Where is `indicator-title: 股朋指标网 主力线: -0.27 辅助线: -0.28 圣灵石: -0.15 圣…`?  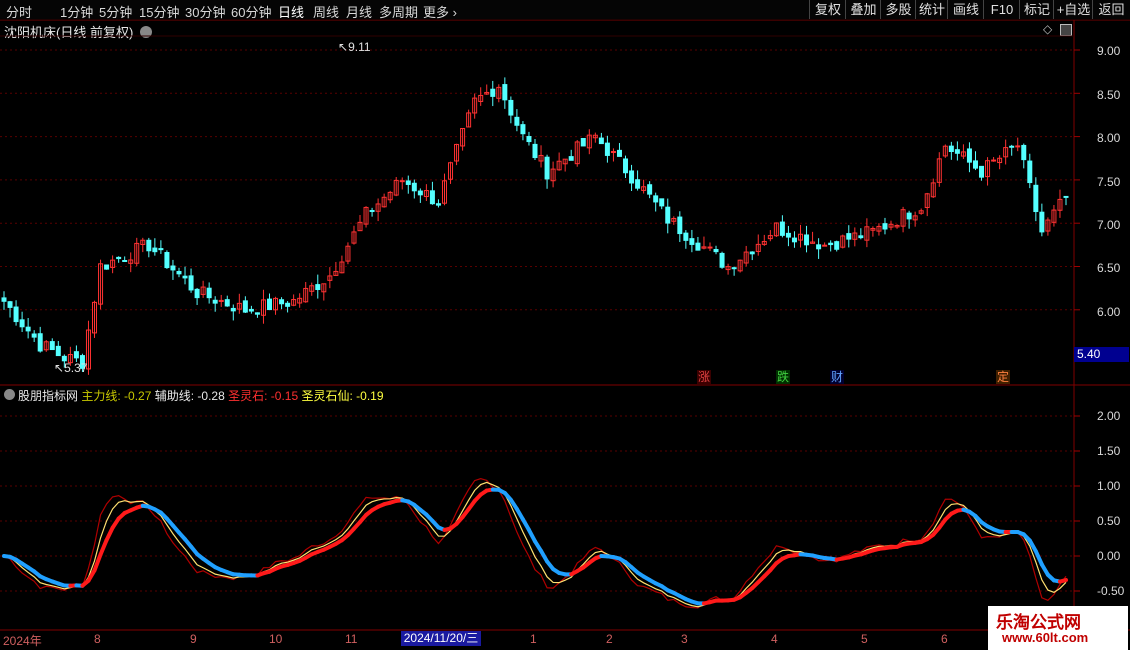
indicator-title: 股朋指标网 主力线: -0.27 辅助线: -0.28 圣灵石: -0.15 圣… is located at coordinates (201, 395).